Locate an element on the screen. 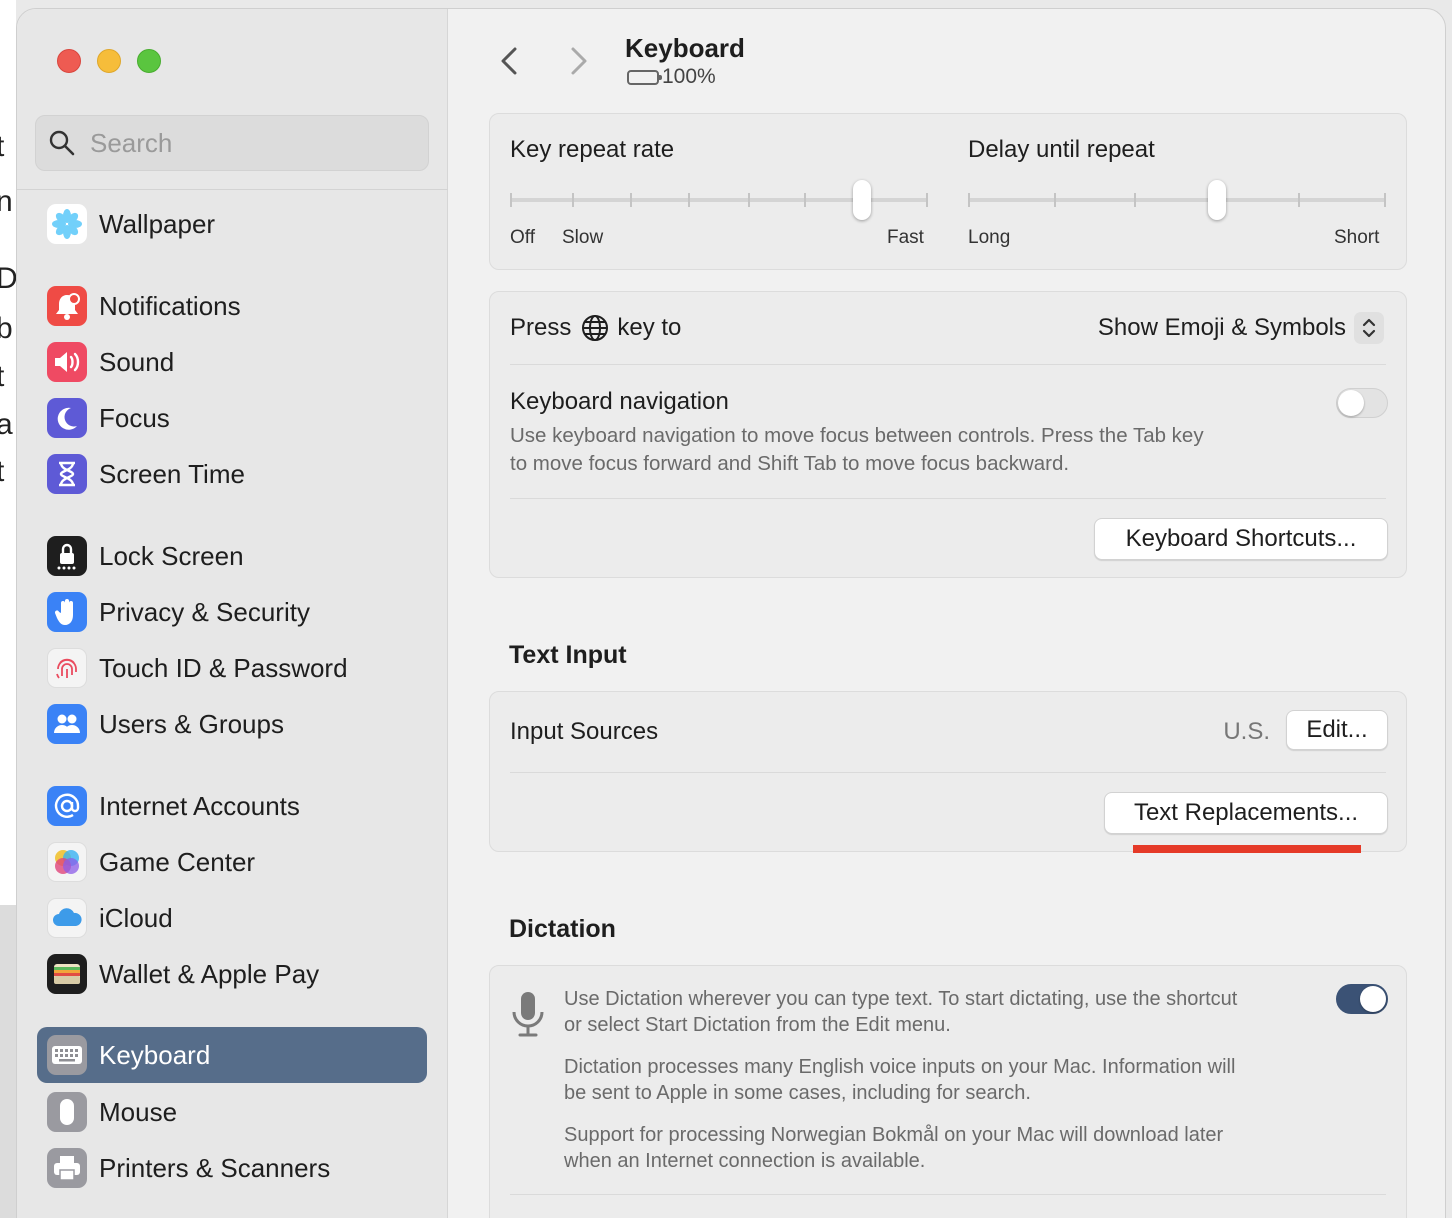  wallet-icon is located at coordinates (67, 974).